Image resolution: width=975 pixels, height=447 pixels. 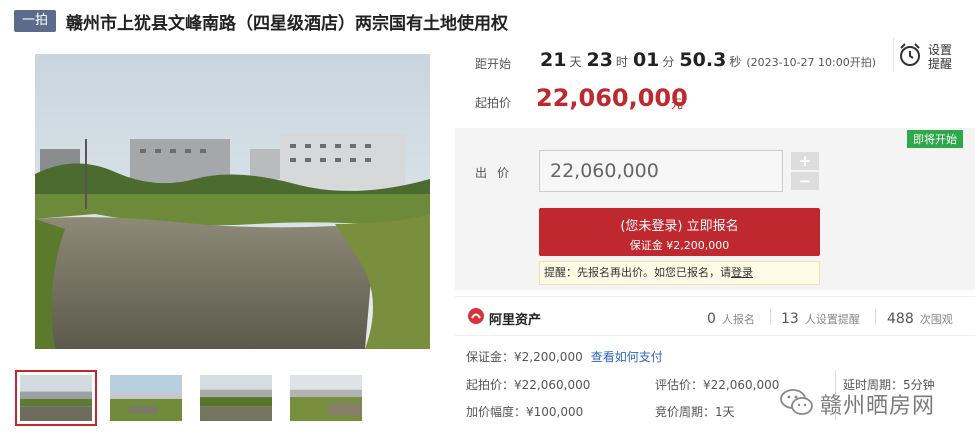 I want to click on watermark-text: 赣州晒房网, so click(x=878, y=406).